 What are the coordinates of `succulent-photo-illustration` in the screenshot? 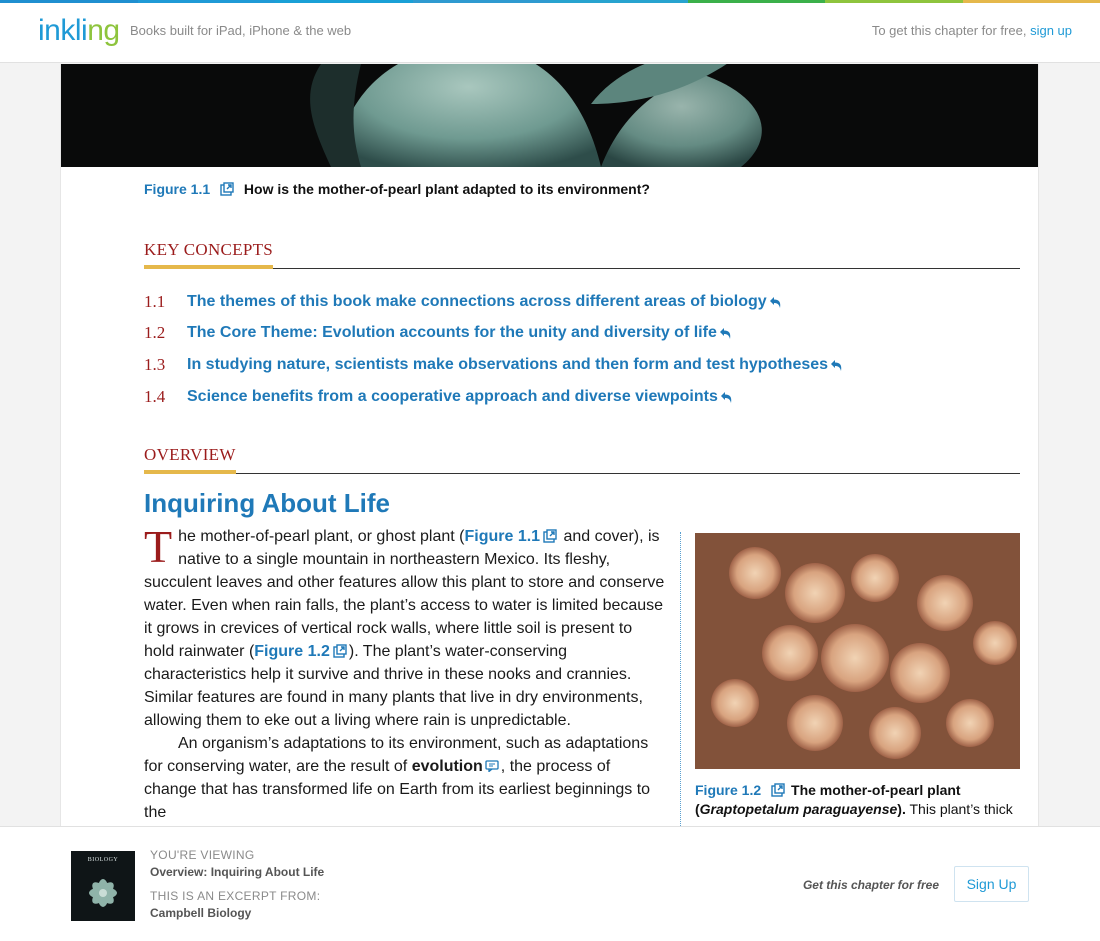 It's located at (857, 651).